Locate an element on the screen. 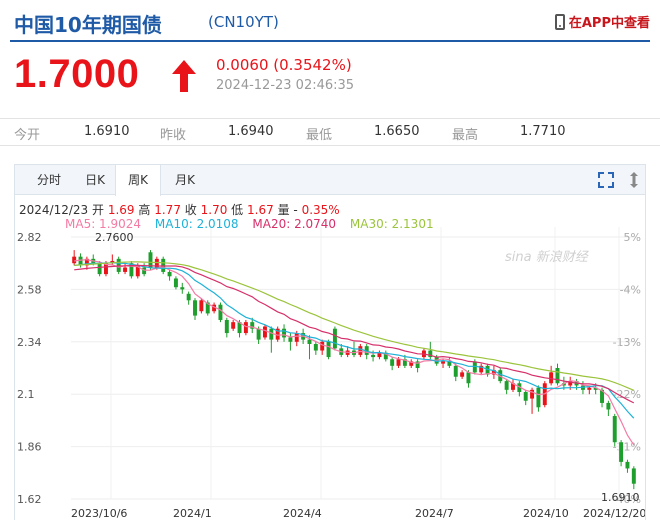 Image resolution: width=660 pixels, height=520 pixels. max-annotation: 2.7600 is located at coordinates (114, 237).